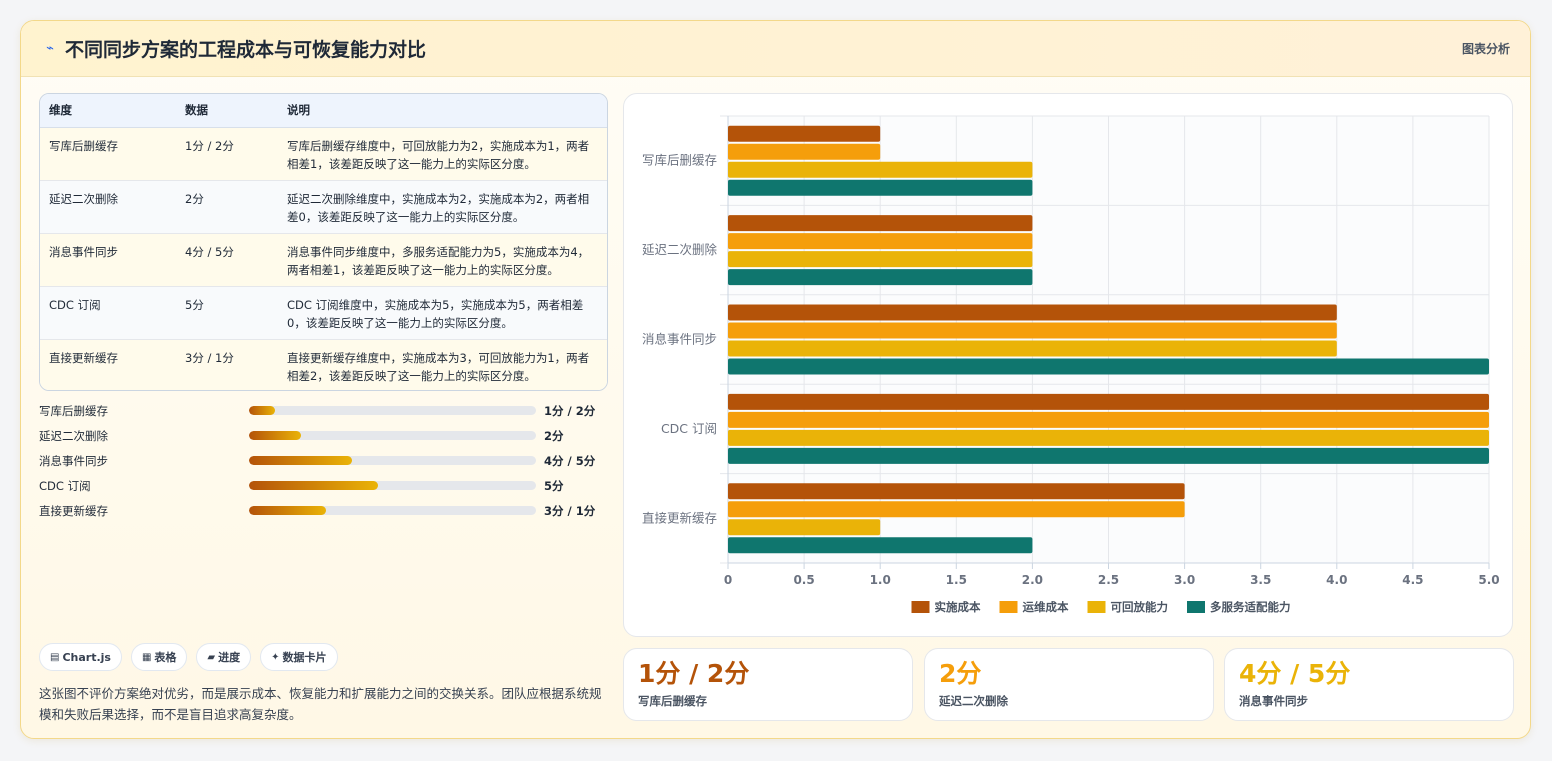 Image resolution: width=1552 pixels, height=761 pixels. Describe the element at coordinates (227, 313) in the screenshot. I see `cell-data: 5分` at that location.